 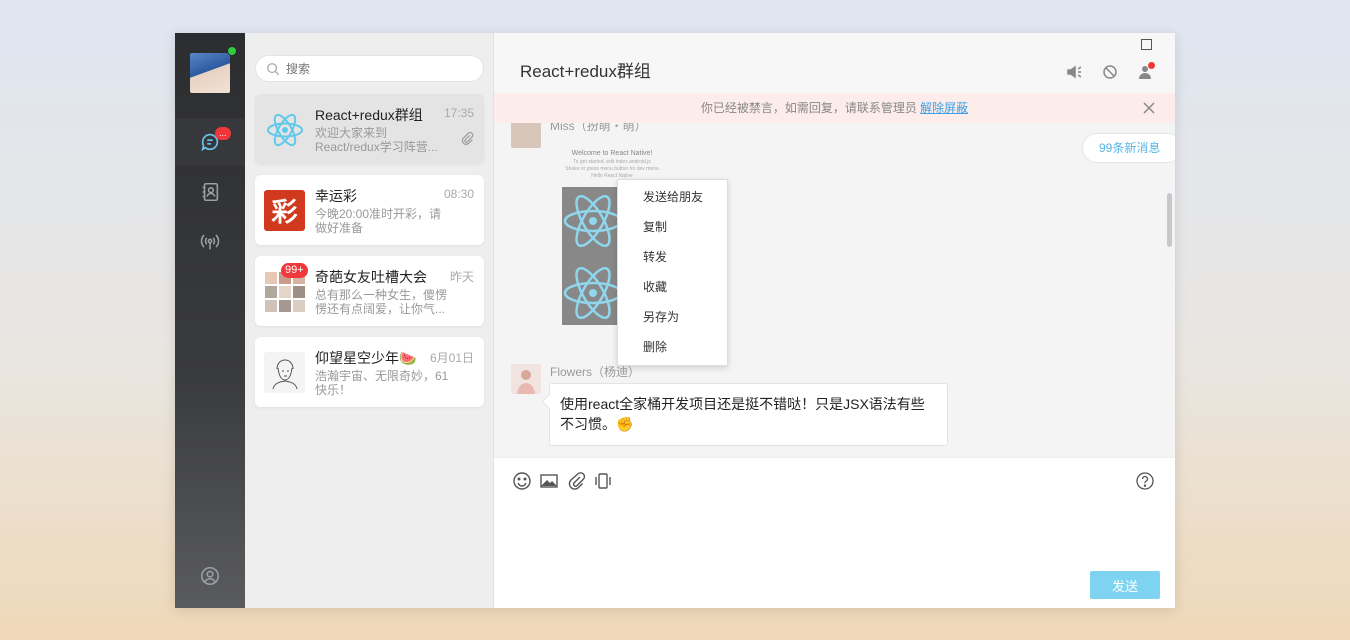 What do you see at coordinates (1145, 481) in the screenshot?
I see `help-icon` at bounding box center [1145, 481].